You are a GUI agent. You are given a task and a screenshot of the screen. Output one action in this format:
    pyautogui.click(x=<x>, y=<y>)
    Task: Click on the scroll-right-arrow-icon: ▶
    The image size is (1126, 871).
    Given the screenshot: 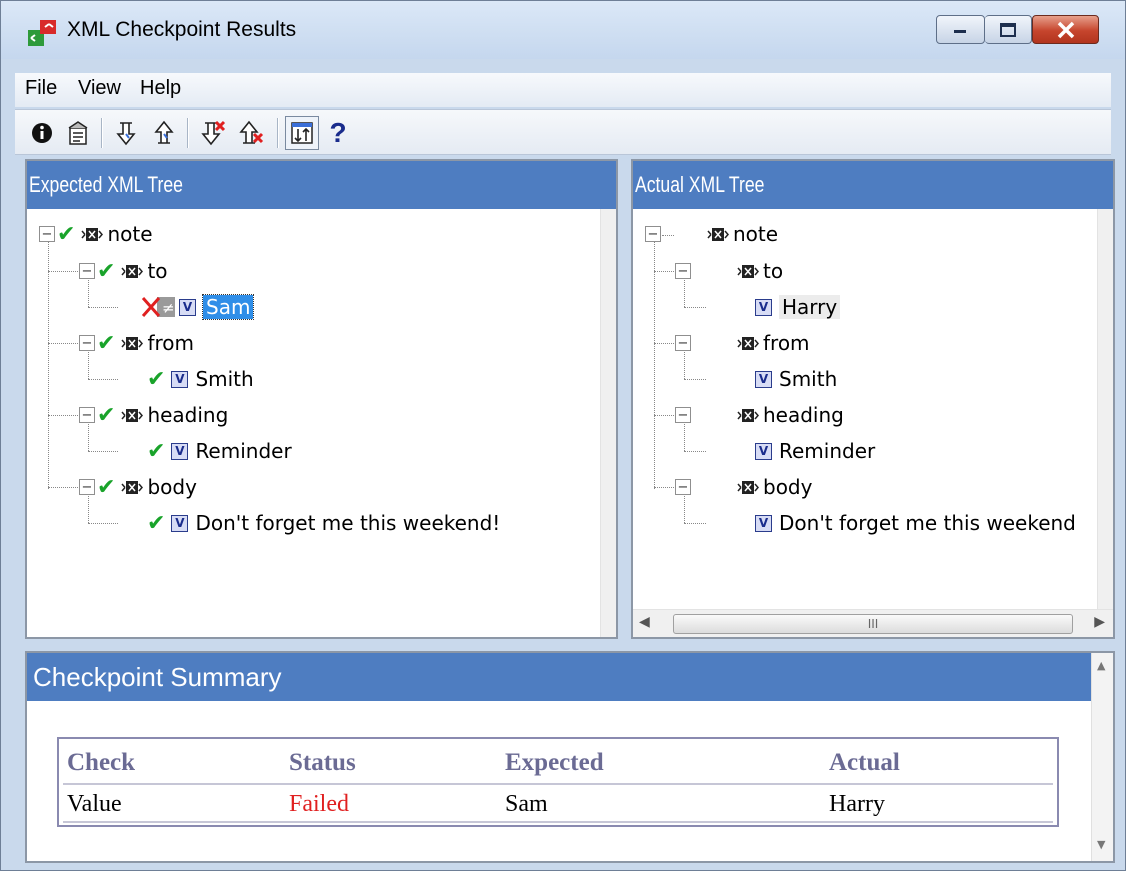 What is the action you would take?
    pyautogui.click(x=1099, y=622)
    